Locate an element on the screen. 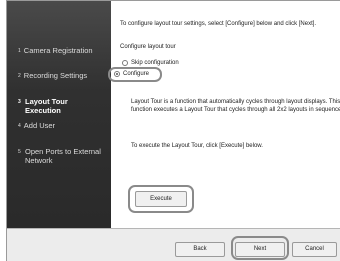 The image size is (340, 261). configure-label: Configure is located at coordinates (136, 74).